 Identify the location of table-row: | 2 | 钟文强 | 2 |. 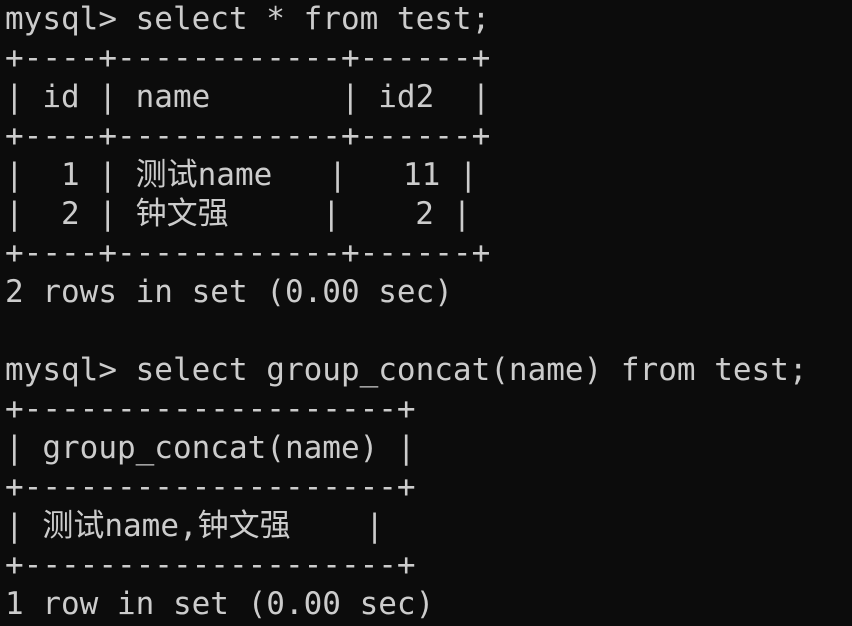
(238, 214).